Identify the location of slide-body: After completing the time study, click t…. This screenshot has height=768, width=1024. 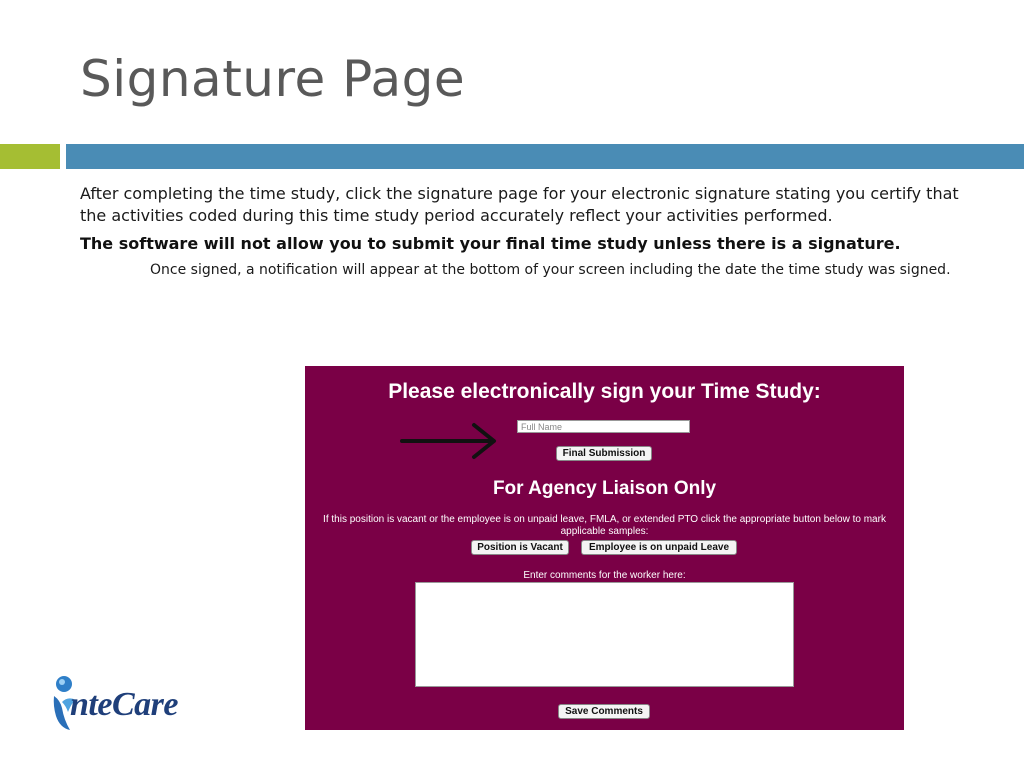
(520, 231).